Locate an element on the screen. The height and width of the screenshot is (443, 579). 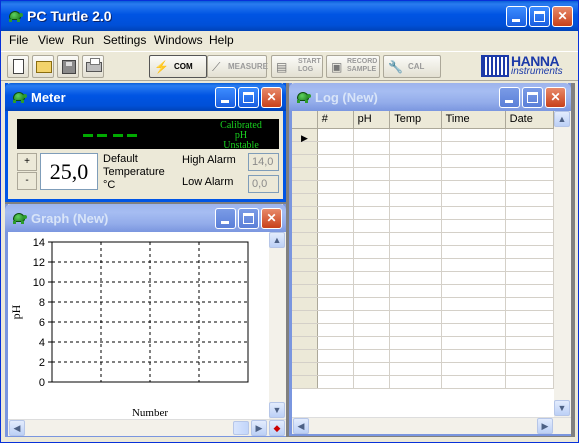
log-horizontal-scrollbar: ◀ ▶ is located at coordinates (431, 425).